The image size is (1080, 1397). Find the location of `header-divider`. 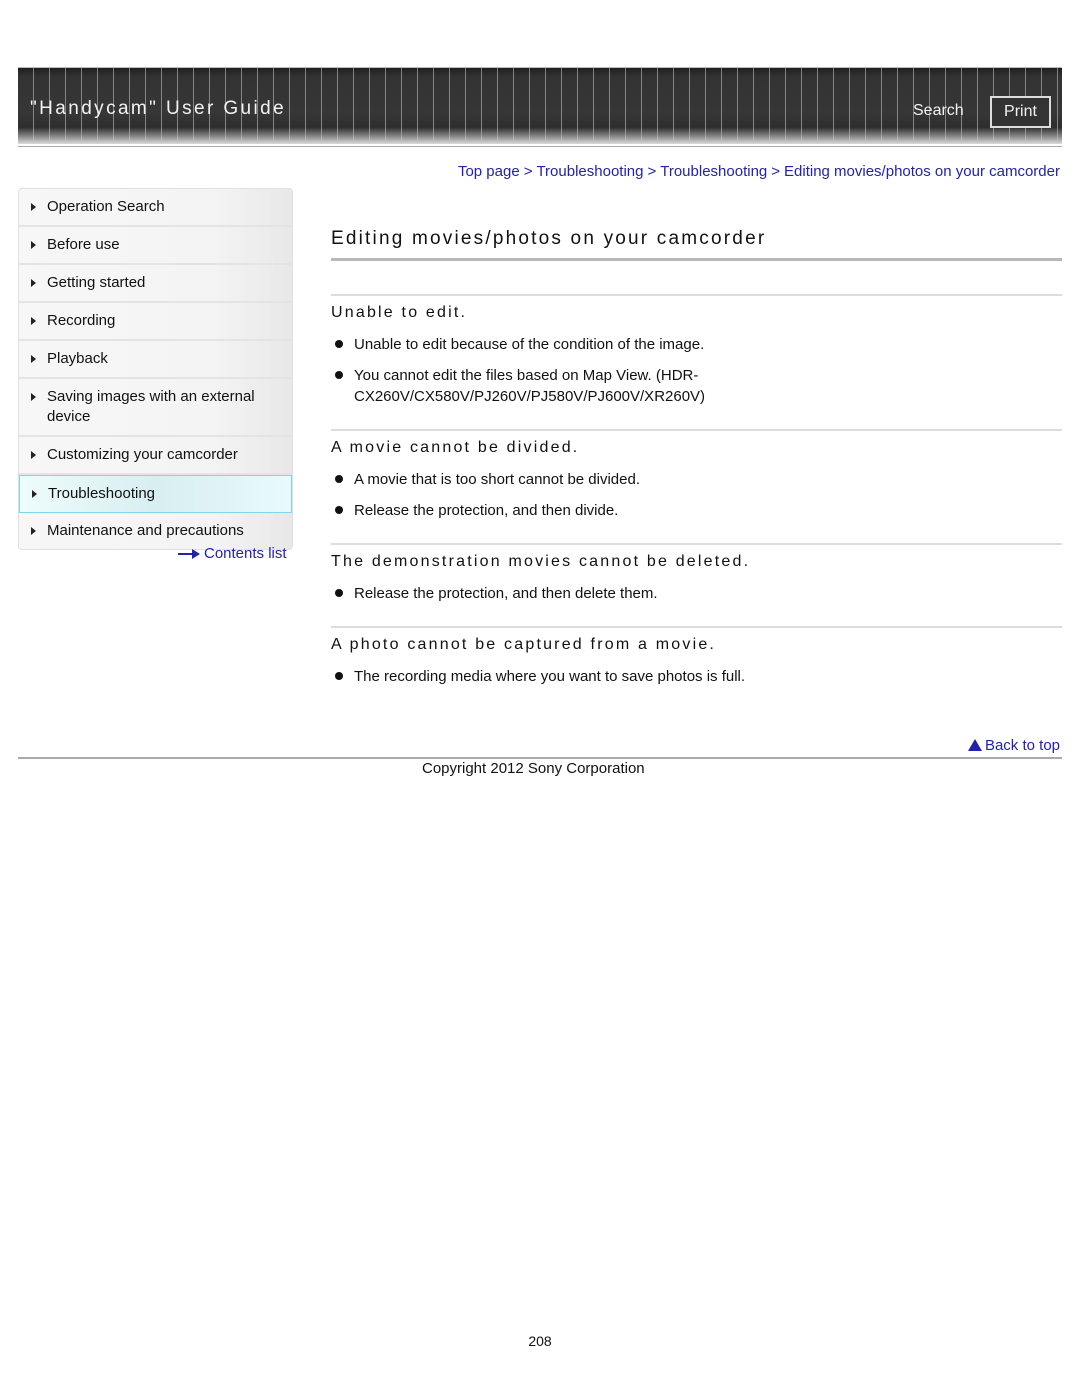

header-divider is located at coordinates (540, 146).